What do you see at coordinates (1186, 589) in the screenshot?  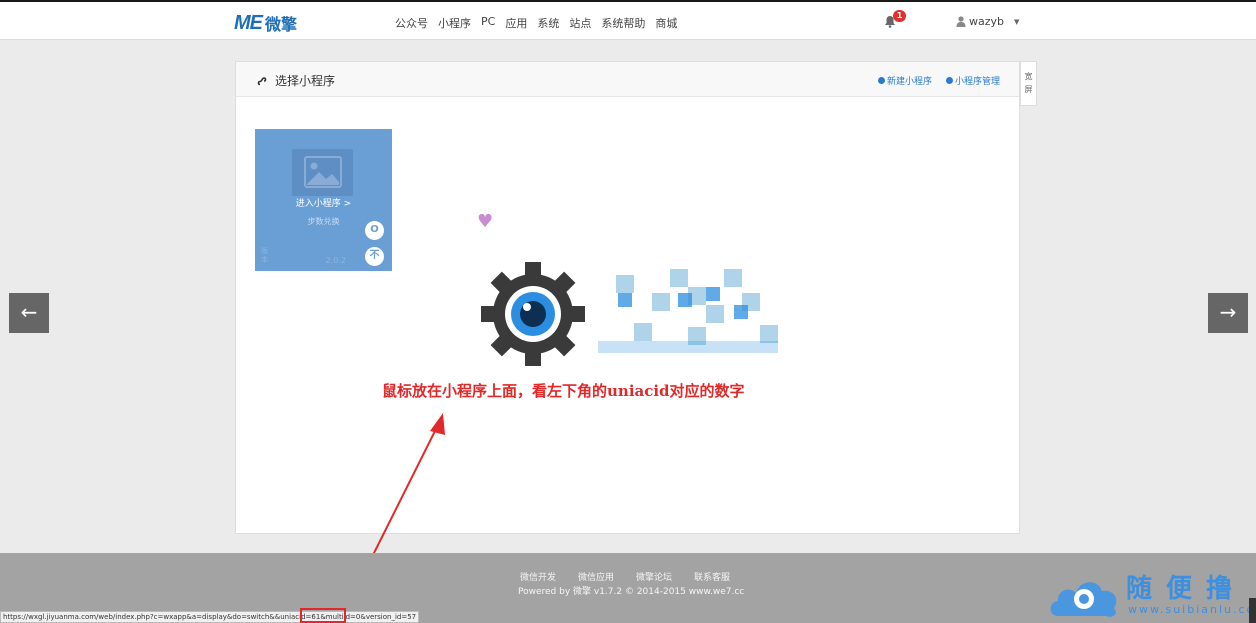 I see `watermark-text: 随便撸` at bounding box center [1186, 589].